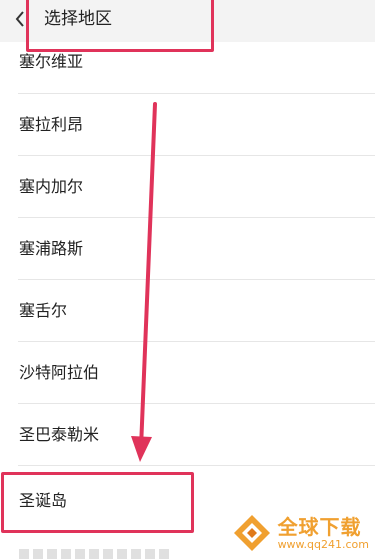 The width and height of the screenshot is (375, 559). I want to click on watermark: 全球下载 www.qq241.com, so click(300, 533).